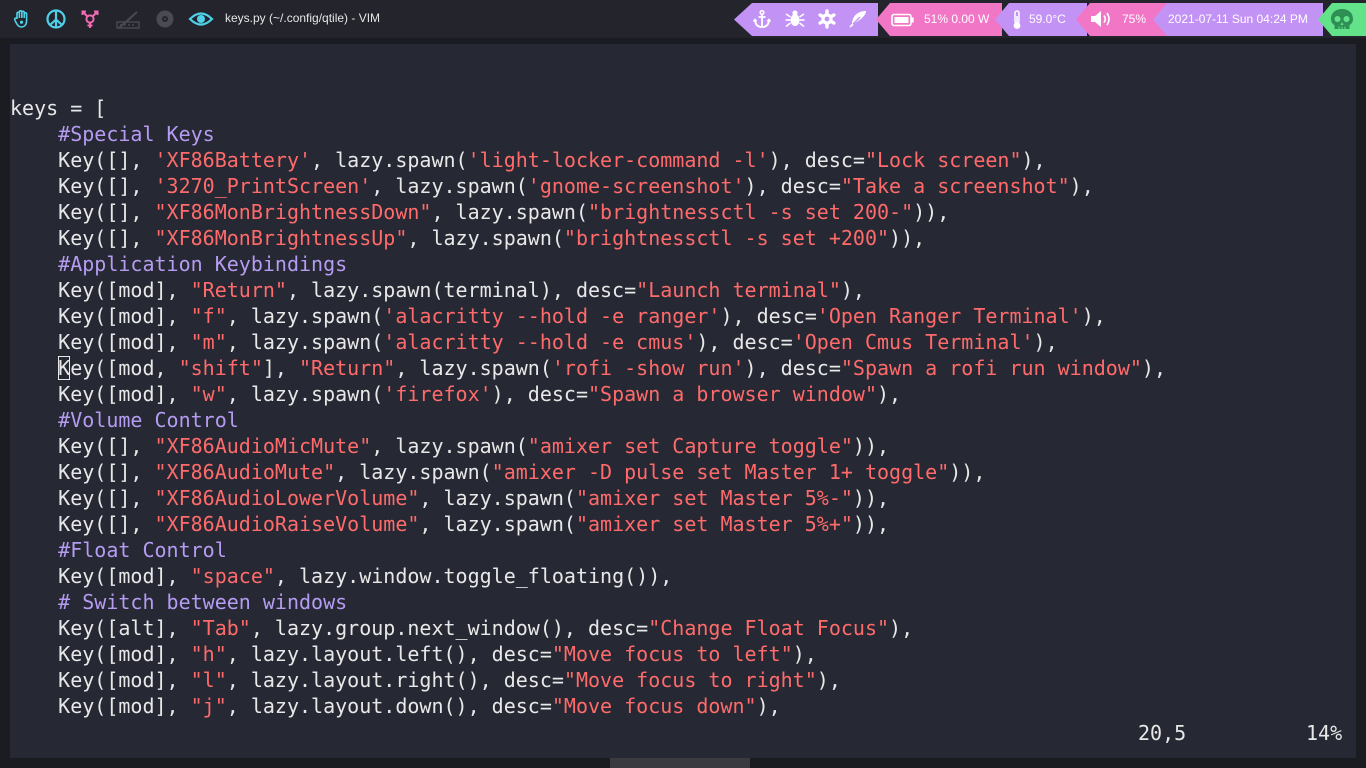  Describe the element at coordinates (263, 446) in the screenshot. I see `string-token: "XF86AudioMicMute"` at that location.